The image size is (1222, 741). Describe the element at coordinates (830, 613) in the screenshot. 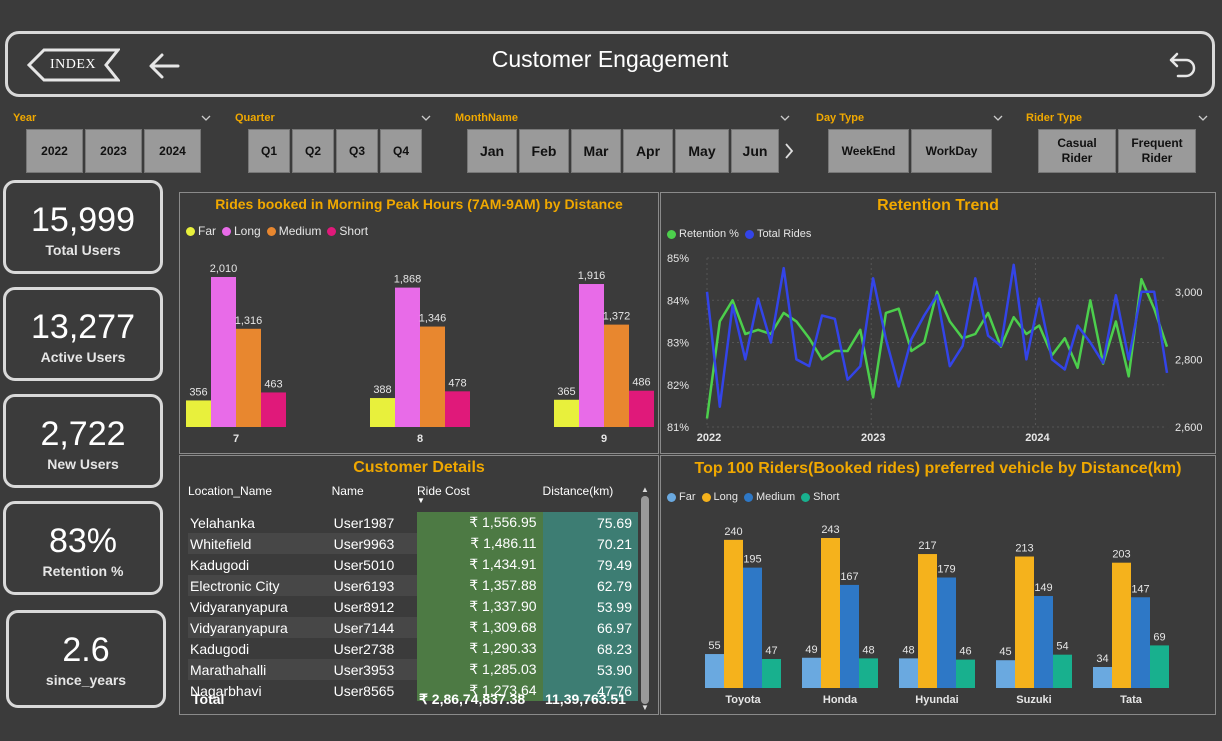

I see `bar-long-honda` at that location.